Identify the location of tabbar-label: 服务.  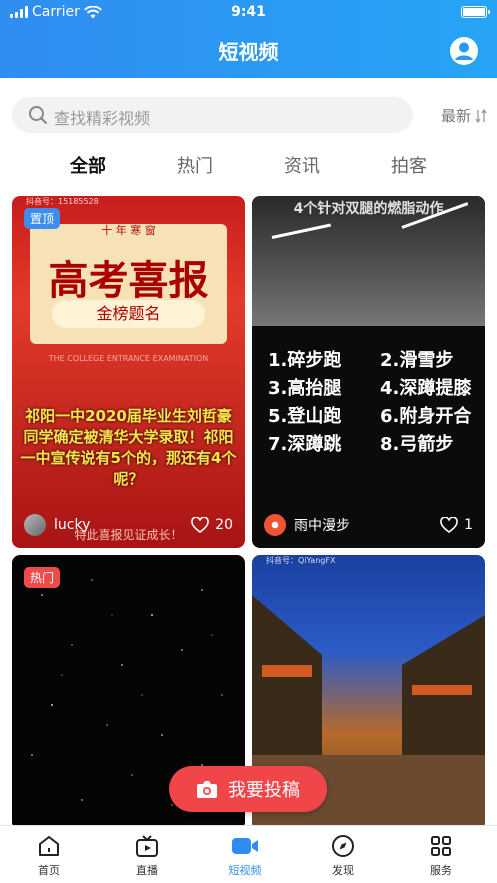
(441, 870).